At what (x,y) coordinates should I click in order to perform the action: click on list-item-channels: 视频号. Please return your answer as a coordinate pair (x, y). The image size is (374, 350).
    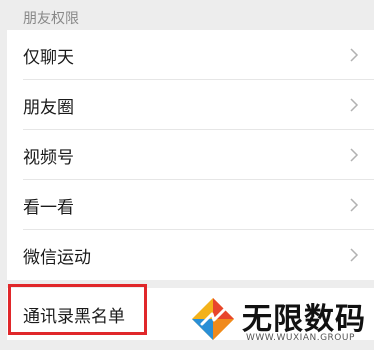
    Looking at the image, I should click on (190, 155).